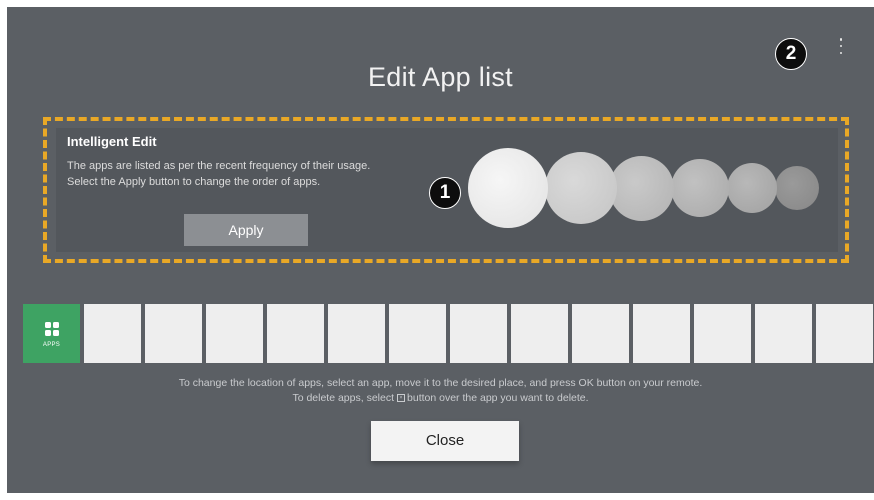  What do you see at coordinates (51, 345) in the screenshot?
I see `apps-label: APPS` at bounding box center [51, 345].